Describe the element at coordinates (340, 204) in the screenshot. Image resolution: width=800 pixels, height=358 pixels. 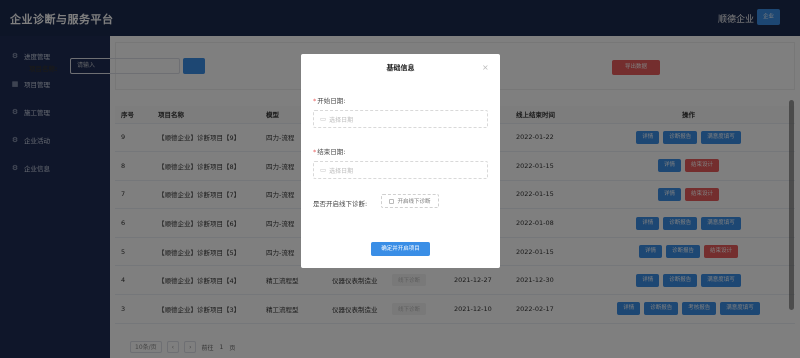
I see `offline-diagnosis-label: 是否开启线下诊断:` at that location.